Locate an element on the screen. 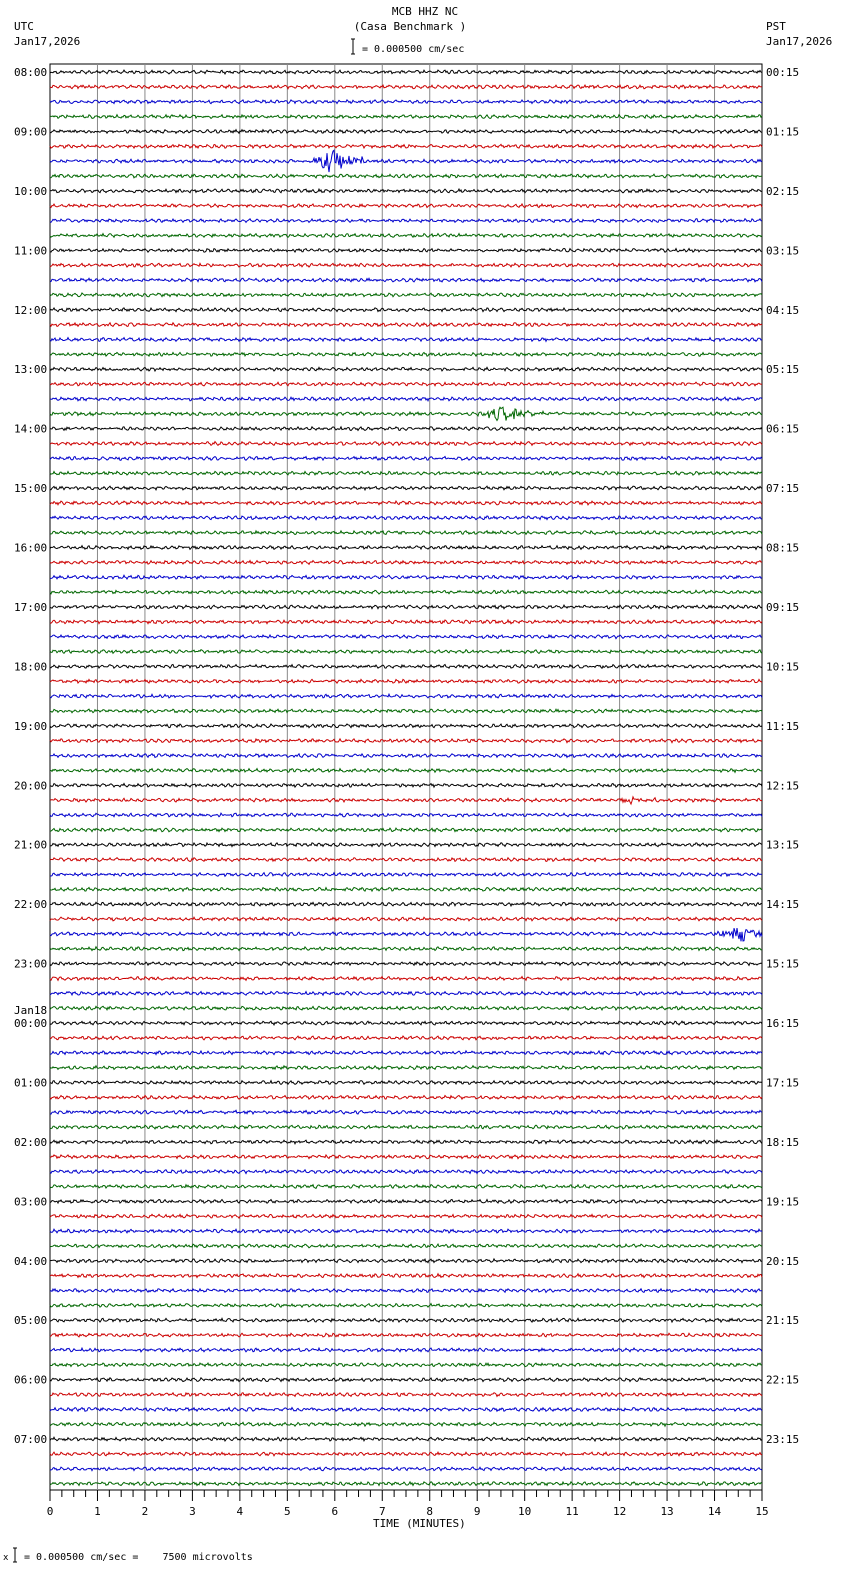 Image resolution: width=850 pixels, height=1584 pixels. utc-hour-label: 21:00 is located at coordinates (30, 845).